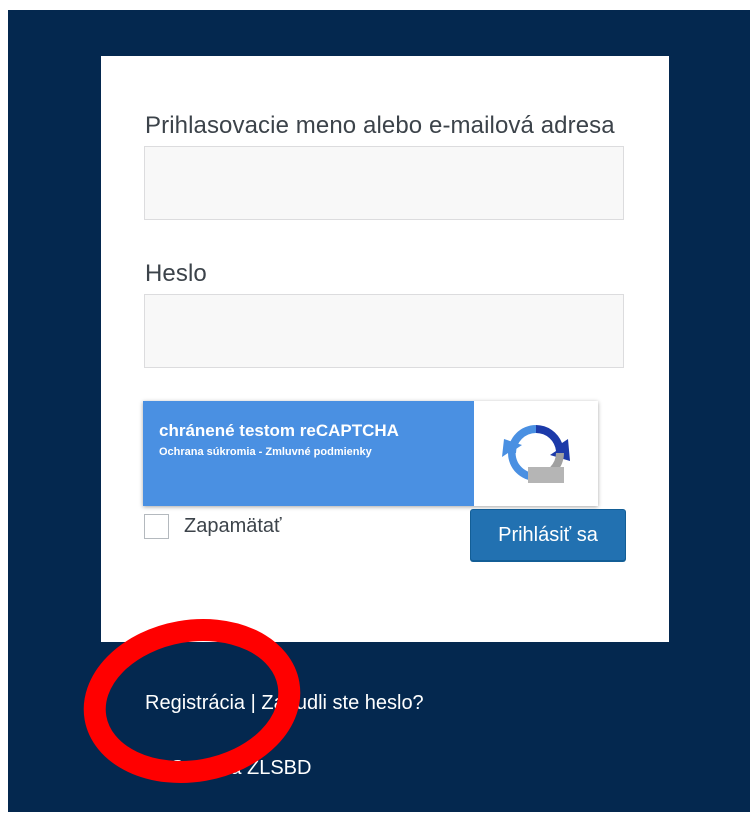  Describe the element at coordinates (265, 452) in the screenshot. I see `recaptcha-privacy-terms-links: Ochrana súkromia - Zmluvné podmienky` at that location.